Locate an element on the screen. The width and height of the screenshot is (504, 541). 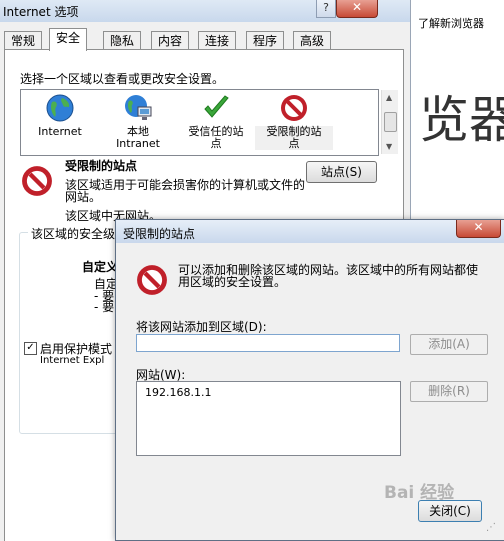
zone-trusted-sites: 受信任的站 点 is located at coordinates (216, 122).